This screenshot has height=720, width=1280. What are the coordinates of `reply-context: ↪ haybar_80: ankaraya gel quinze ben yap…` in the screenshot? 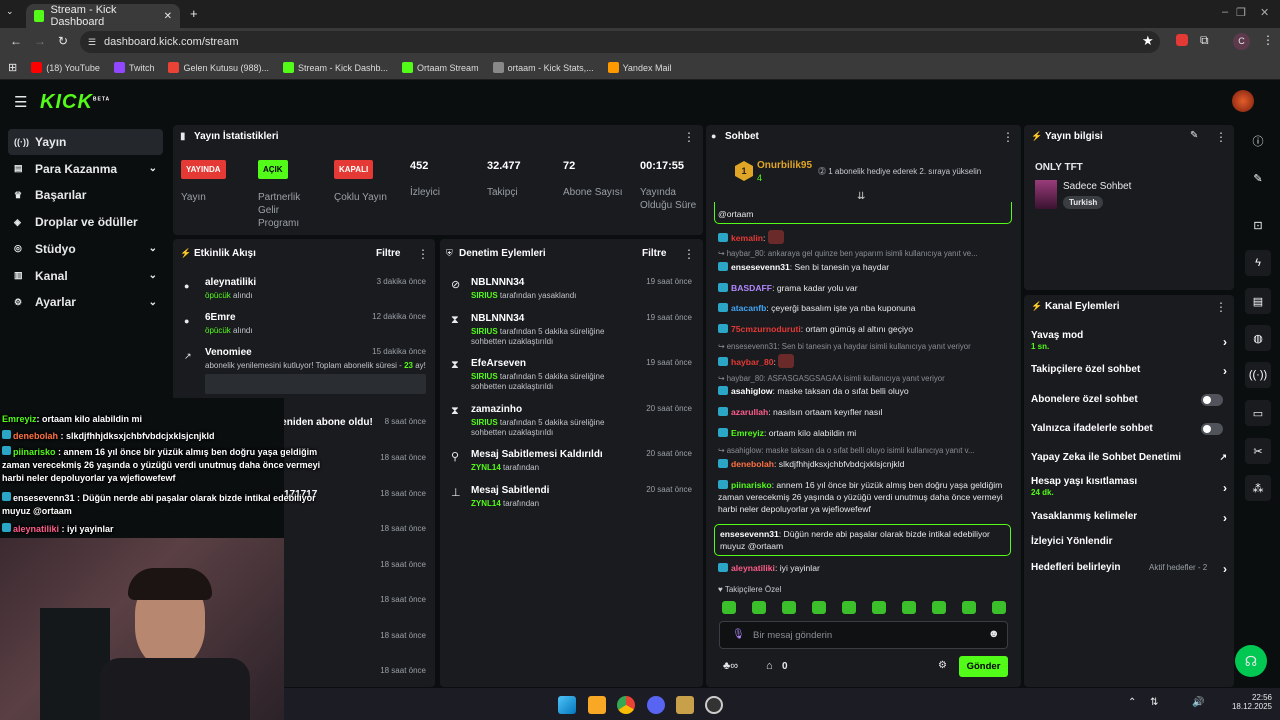 It's located at (864, 253).